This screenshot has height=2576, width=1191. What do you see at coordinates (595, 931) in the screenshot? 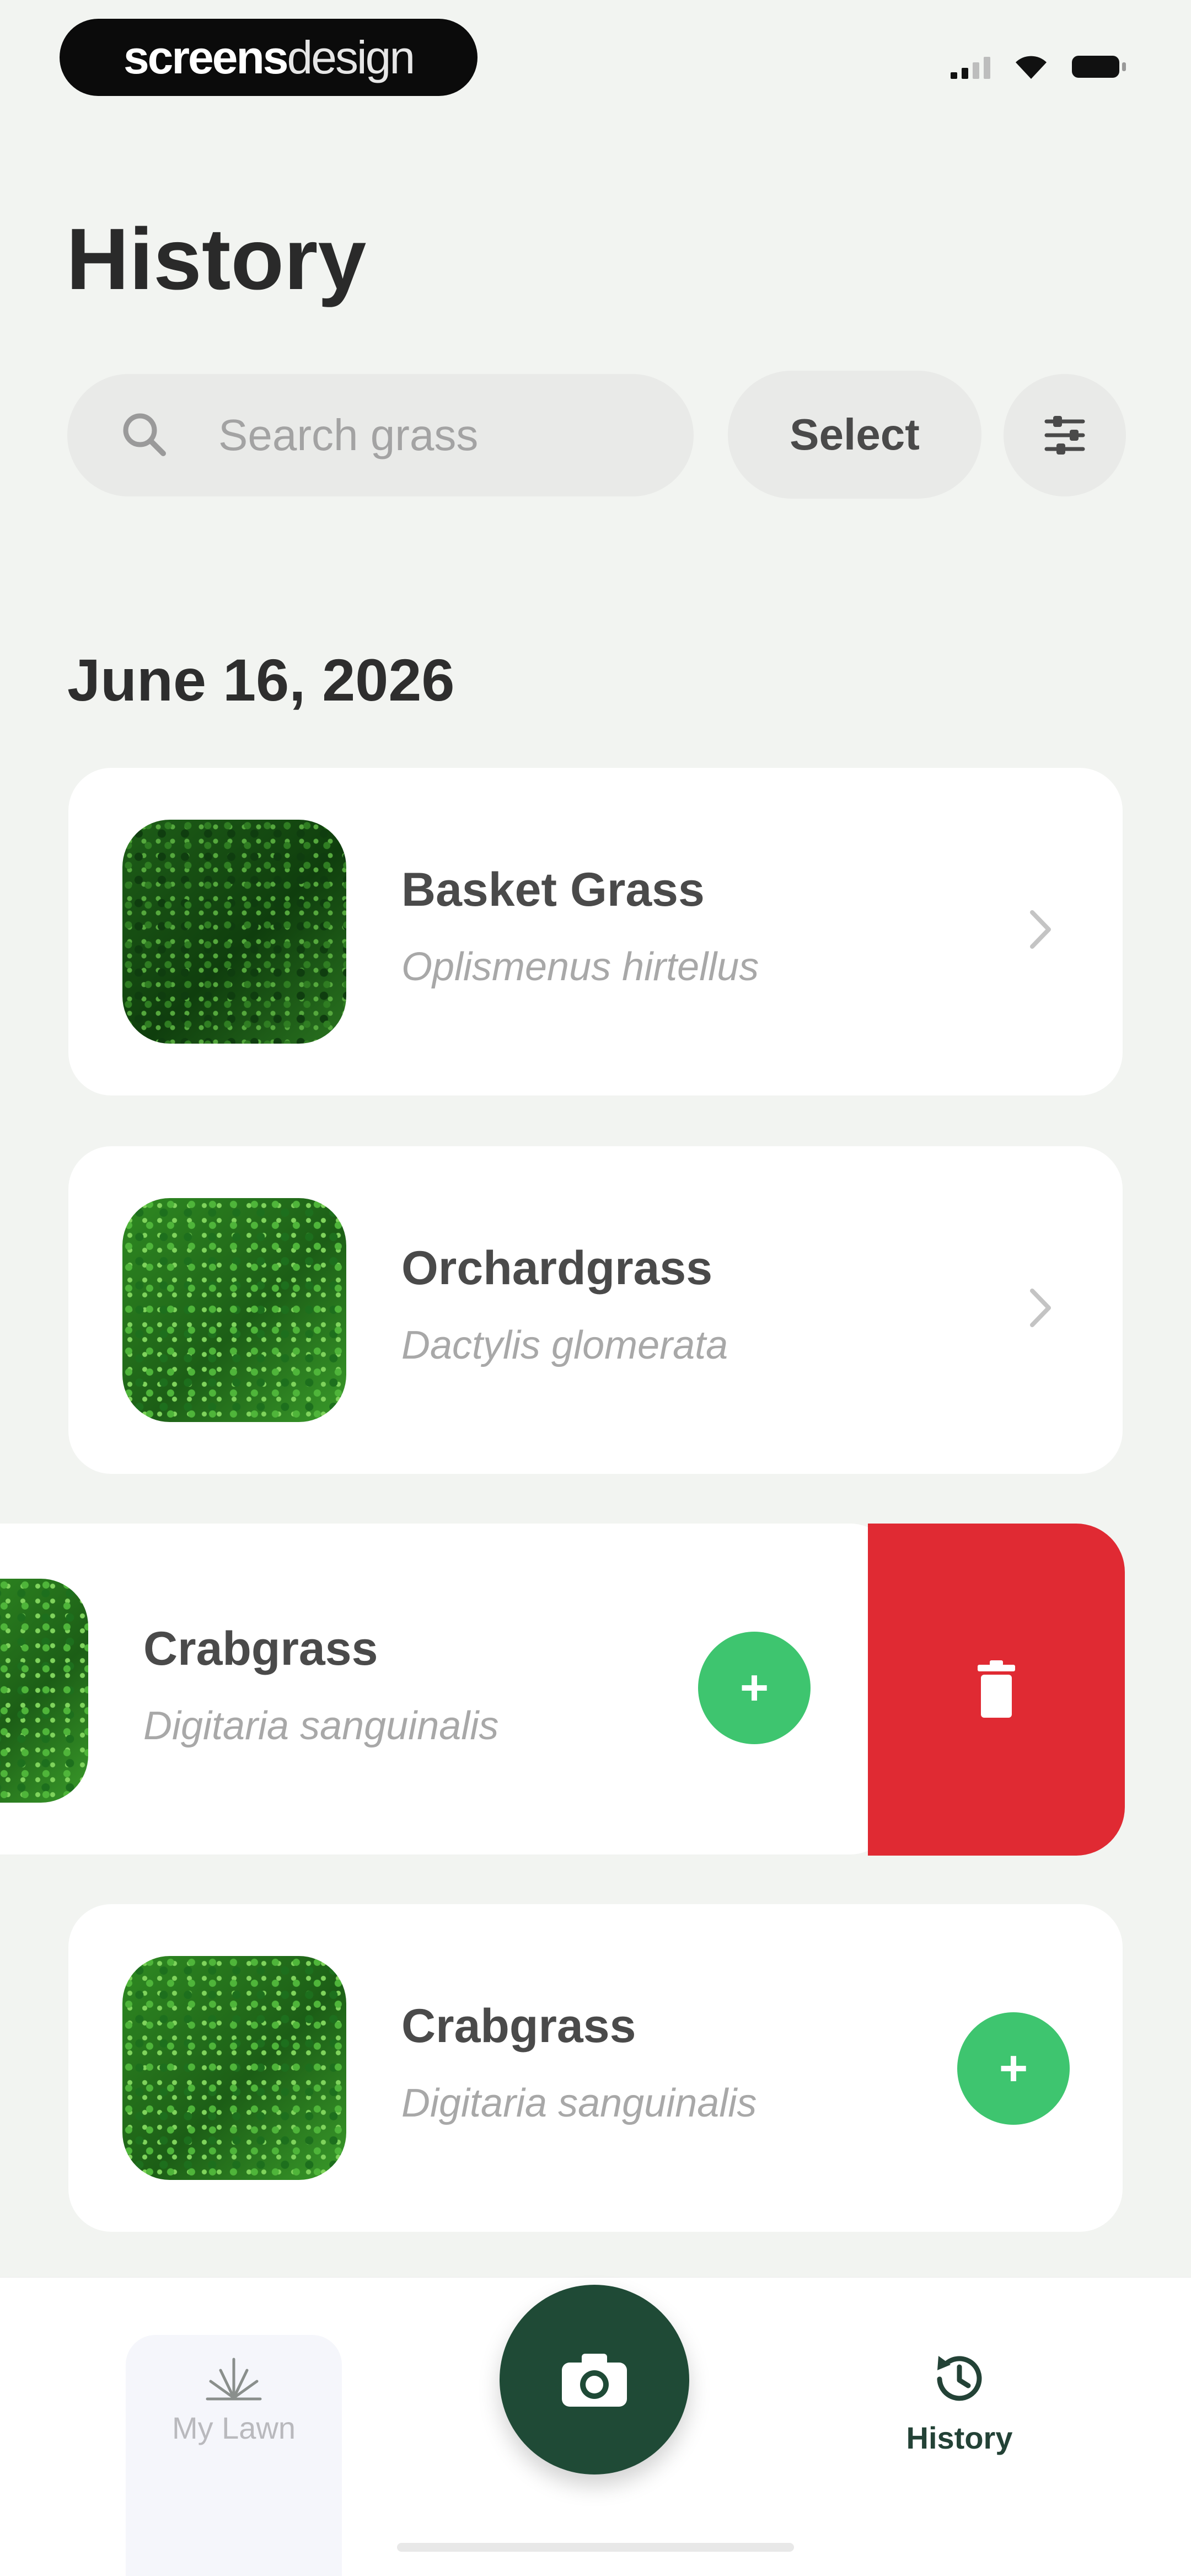
I see `history-card: Basket Grass Oplismenus hirtellus` at bounding box center [595, 931].